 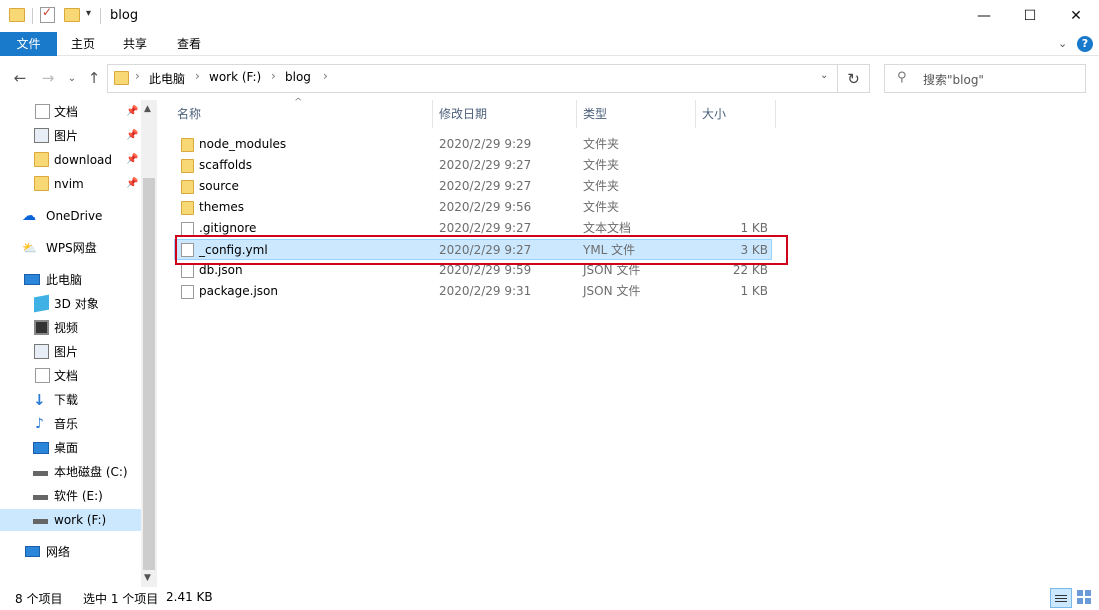 I want to click on sidebar-item-label: 3D 对象, so click(x=76, y=304).